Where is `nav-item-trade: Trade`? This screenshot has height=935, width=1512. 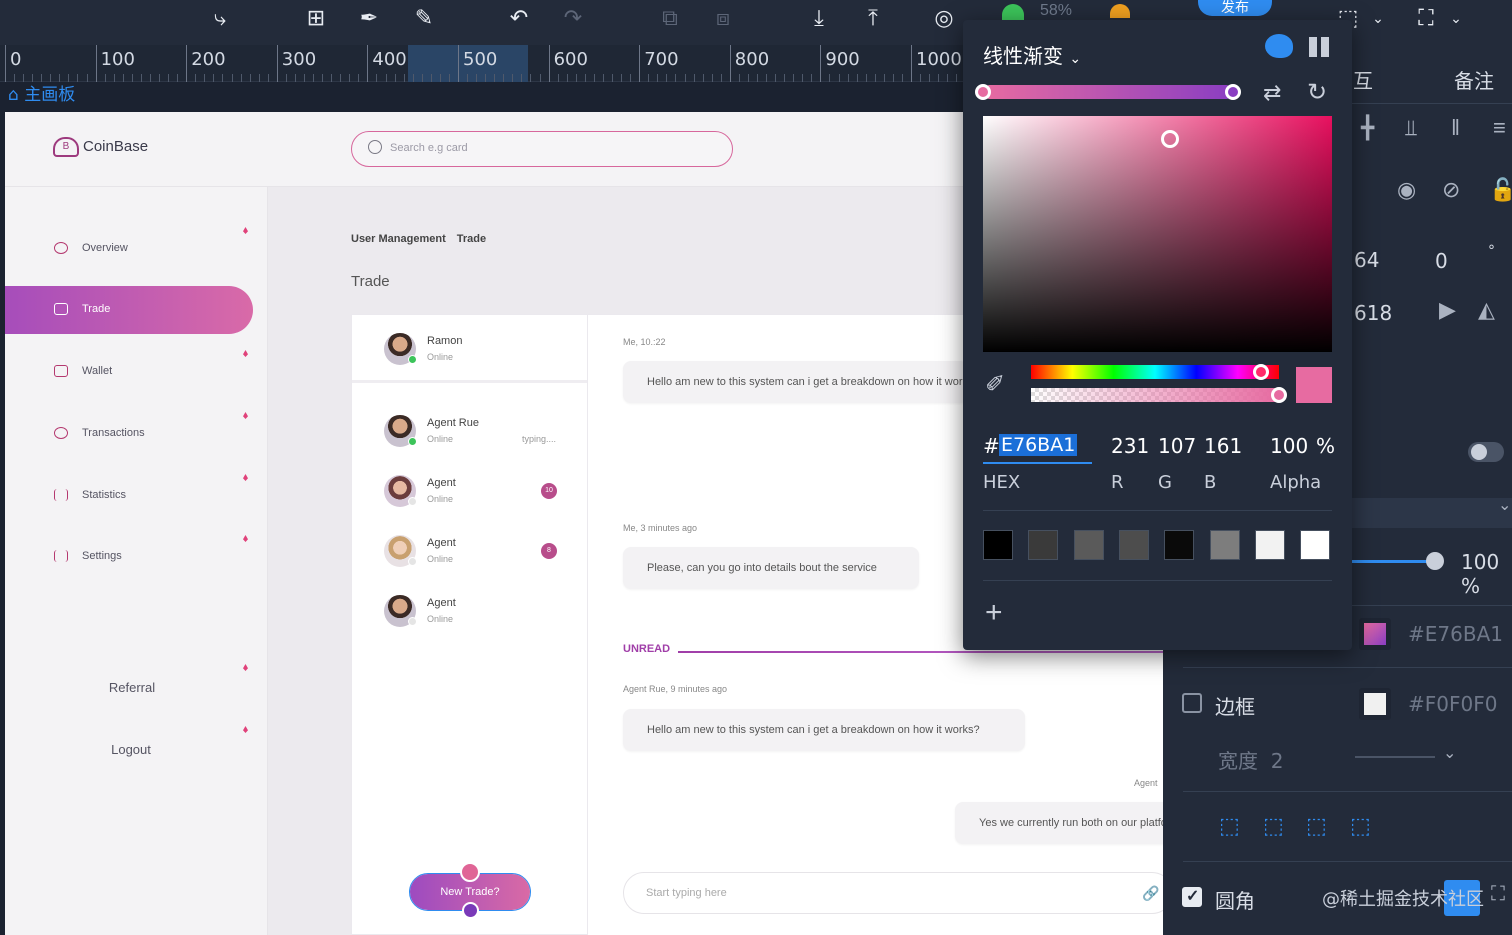 nav-item-trade: Trade is located at coordinates (129, 310).